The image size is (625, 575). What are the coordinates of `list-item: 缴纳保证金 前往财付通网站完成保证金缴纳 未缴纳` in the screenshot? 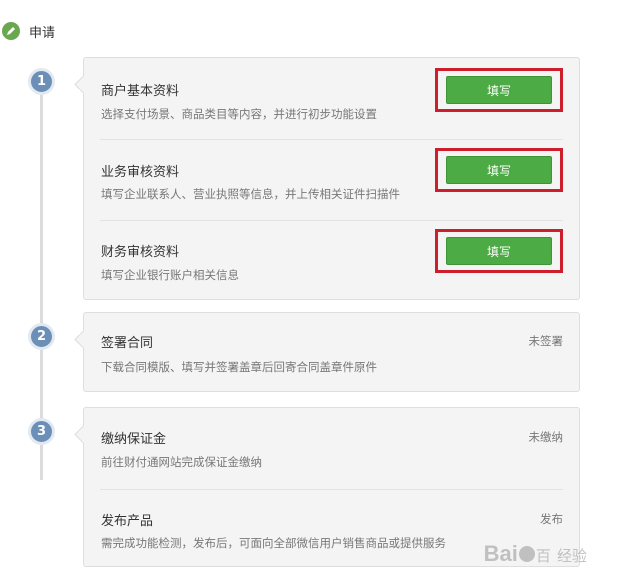 It's located at (331, 448).